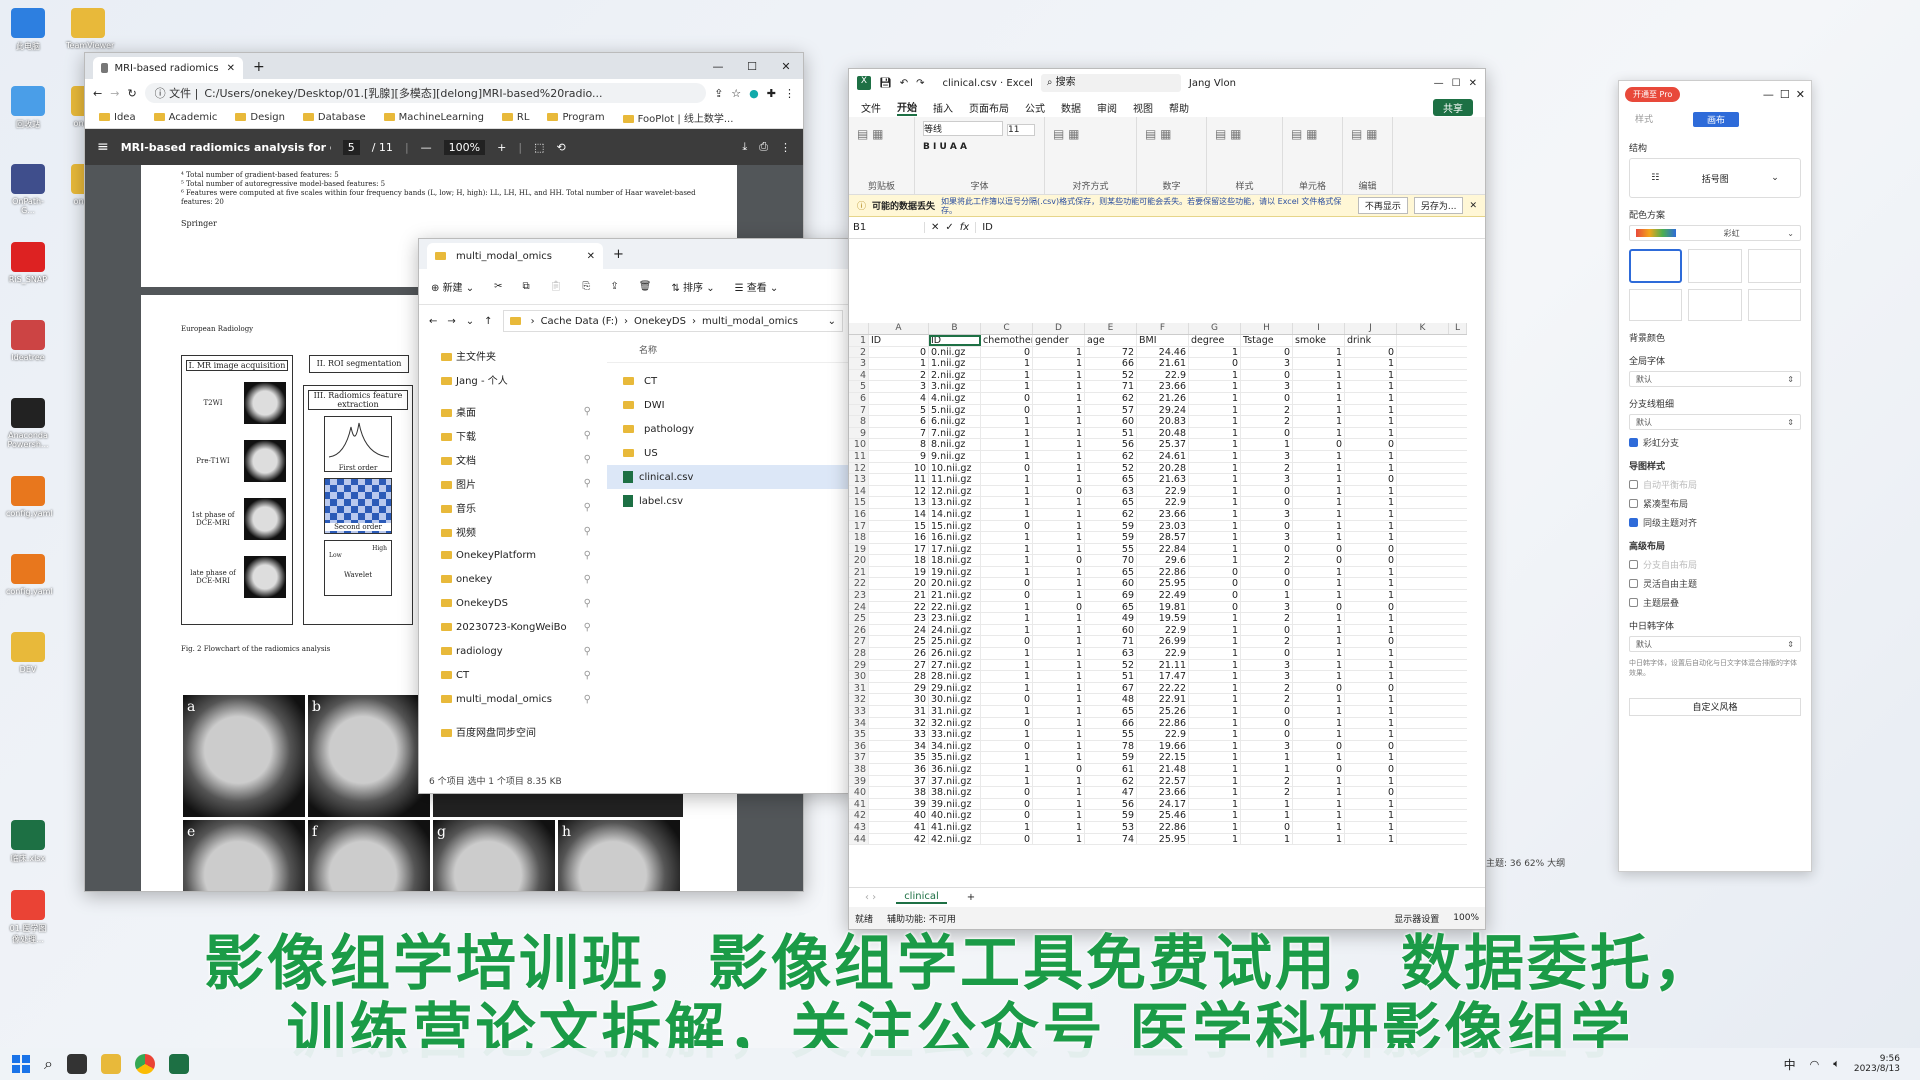 This screenshot has height=1080, width=1920. What do you see at coordinates (757, 286) in the screenshot?
I see `view-button: ☰ 查看 ⌄` at bounding box center [757, 286].